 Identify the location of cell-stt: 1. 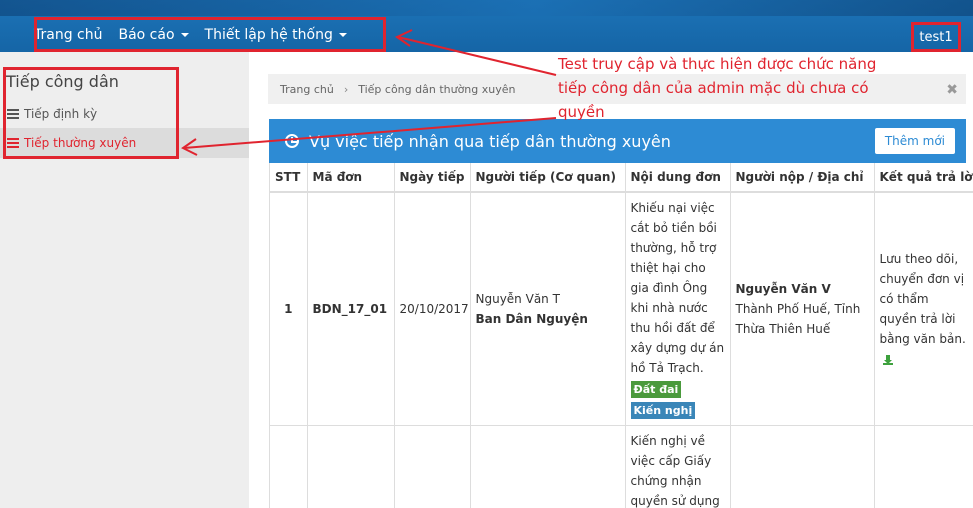
(289, 309).